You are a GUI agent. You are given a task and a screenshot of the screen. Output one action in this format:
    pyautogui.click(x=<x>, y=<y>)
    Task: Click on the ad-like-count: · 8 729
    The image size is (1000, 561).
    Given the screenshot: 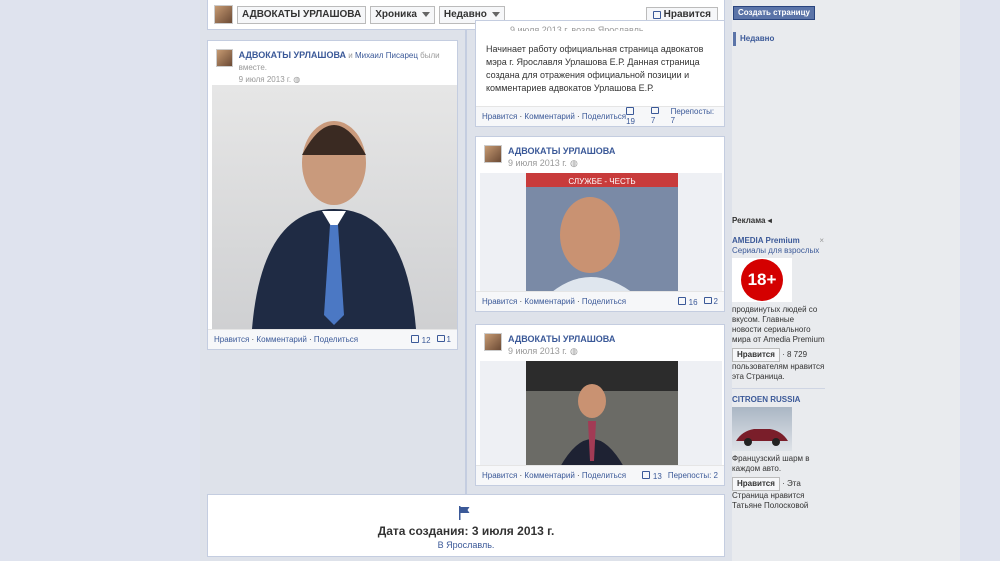 What is the action you would take?
    pyautogui.click(x=795, y=354)
    